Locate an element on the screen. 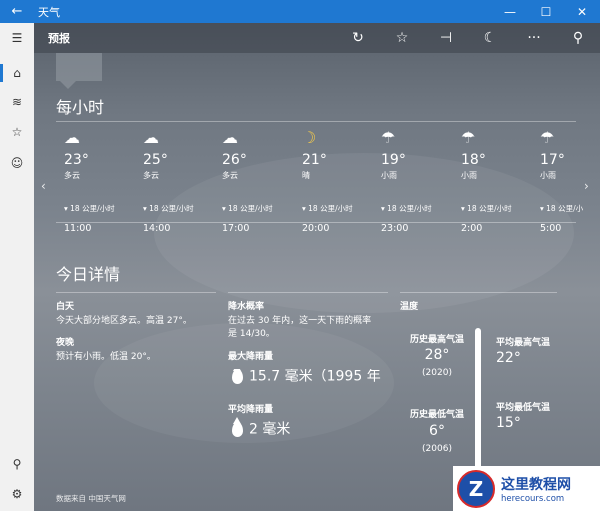 This screenshot has width=600, height=511. smiley-icon: ☺ is located at coordinates (17, 163).